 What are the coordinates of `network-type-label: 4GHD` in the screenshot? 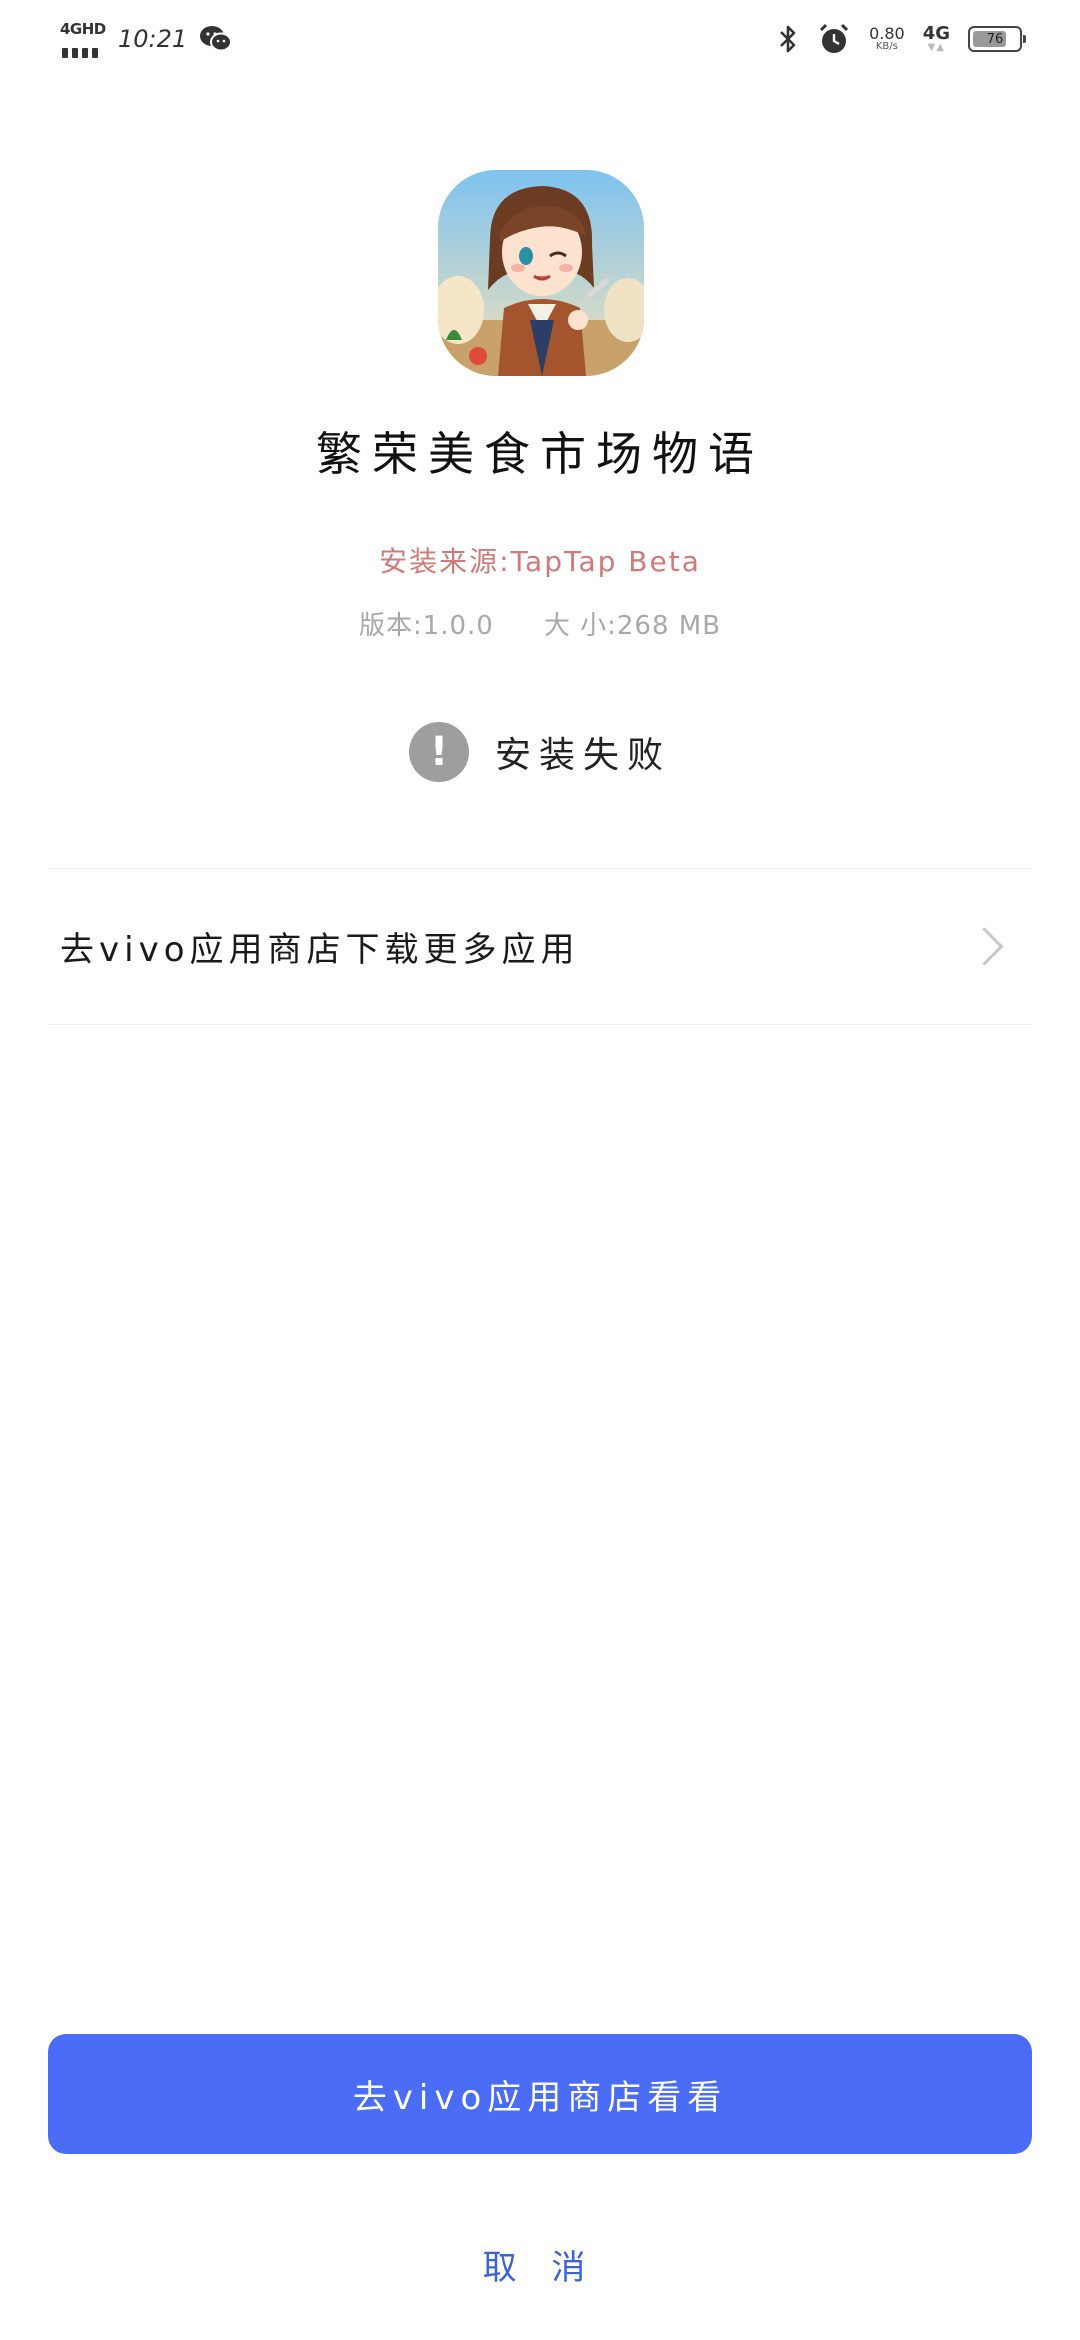 It's located at (83, 29).